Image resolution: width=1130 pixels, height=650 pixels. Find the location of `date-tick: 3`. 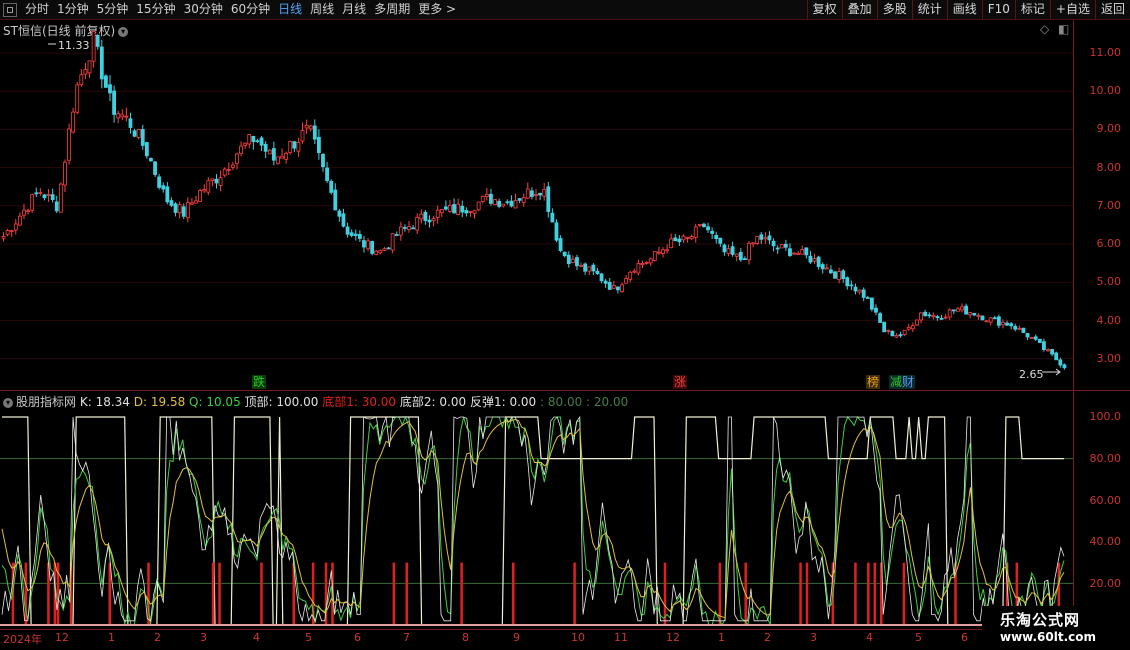

date-tick: 3 is located at coordinates (813, 637).